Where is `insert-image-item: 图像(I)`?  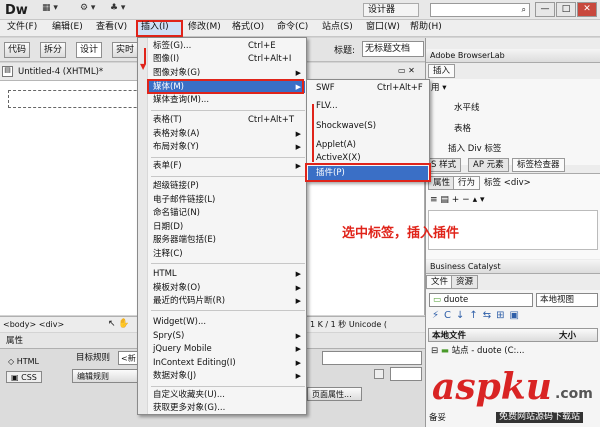
insert-image-item: 图像(I) is located at coordinates (166, 59).